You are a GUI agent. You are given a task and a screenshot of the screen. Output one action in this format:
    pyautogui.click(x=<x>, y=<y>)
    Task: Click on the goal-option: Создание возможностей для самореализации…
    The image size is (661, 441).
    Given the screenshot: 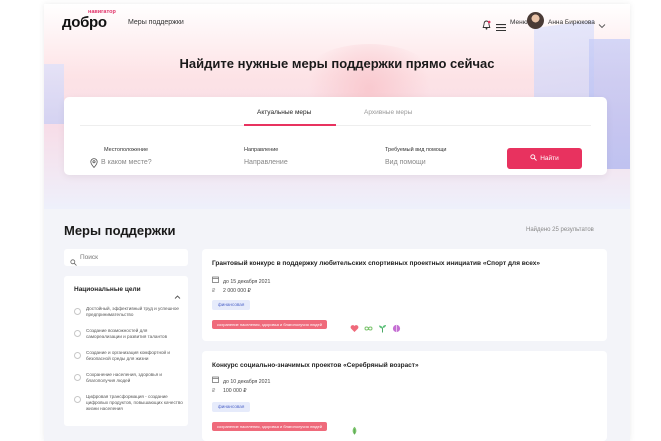 What is the action you would take?
    pyautogui.click(x=129, y=334)
    